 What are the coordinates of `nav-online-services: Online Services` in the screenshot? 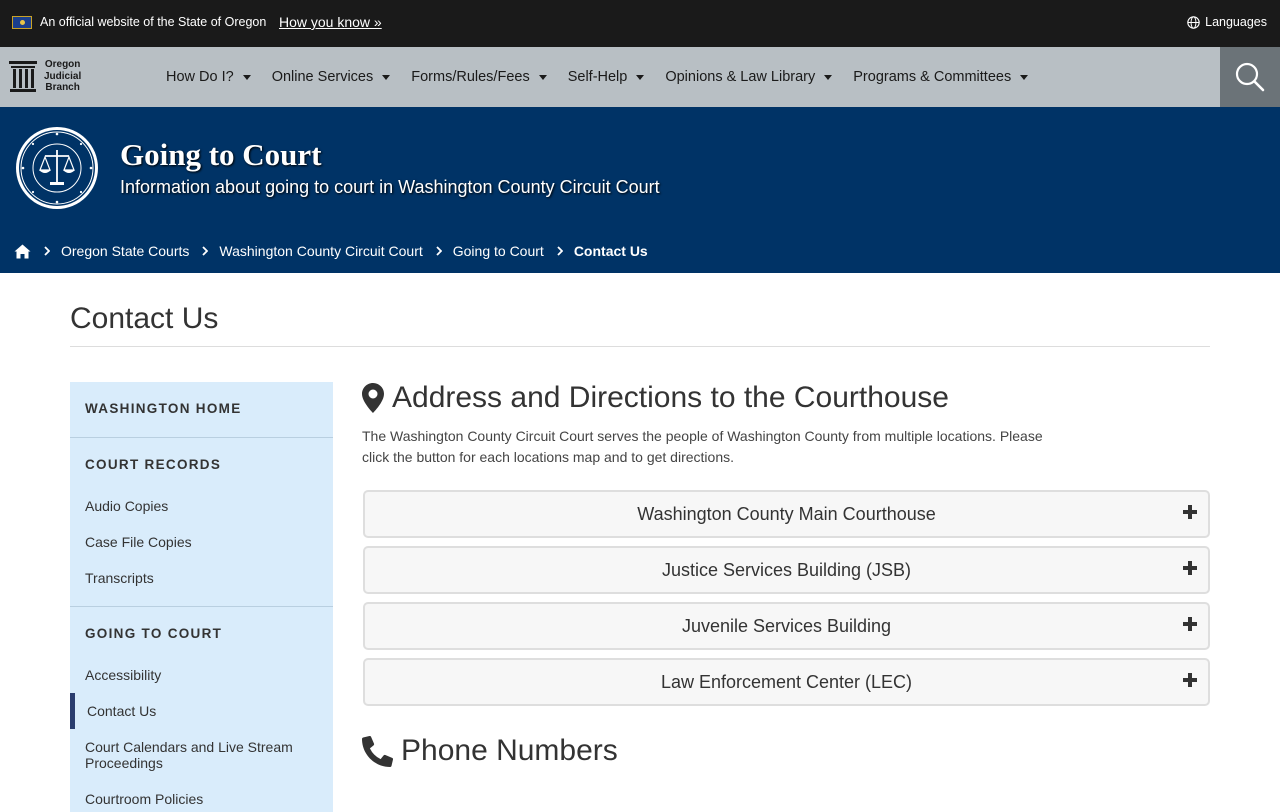 It's located at (331, 77).